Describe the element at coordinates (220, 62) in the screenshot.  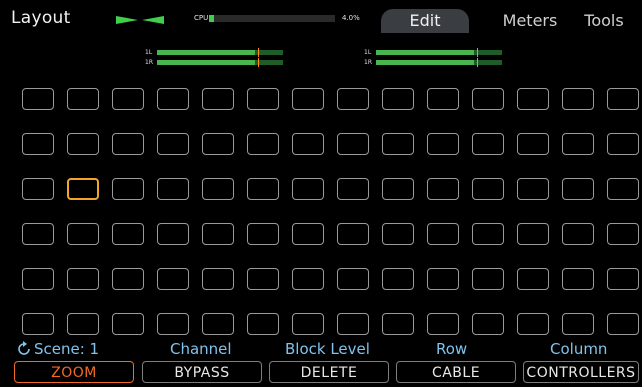
I see `meter-bar` at that location.